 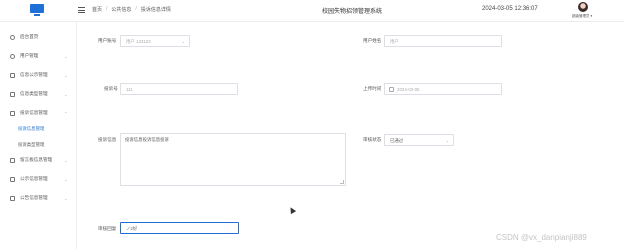 What do you see at coordinates (372, 139) in the screenshot?
I see `audit-status-label: 审核状态` at bounding box center [372, 139].